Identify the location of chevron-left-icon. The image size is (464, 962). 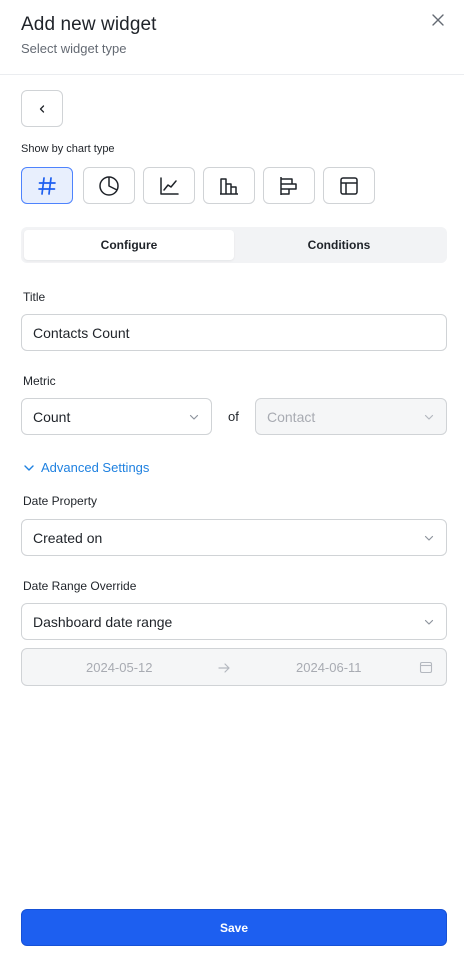
(42, 108).